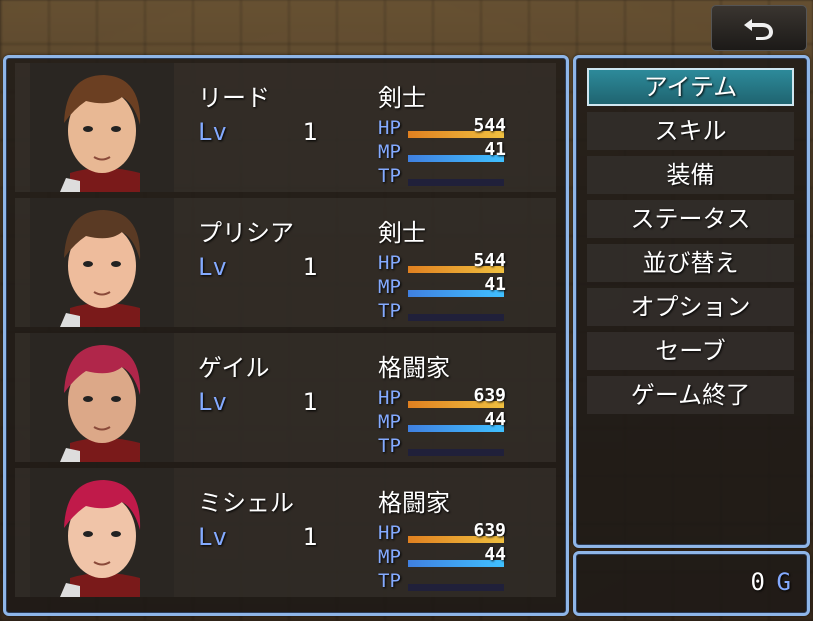  Describe the element at coordinates (234, 368) in the screenshot. I see `actor-name: ゲイル` at that location.